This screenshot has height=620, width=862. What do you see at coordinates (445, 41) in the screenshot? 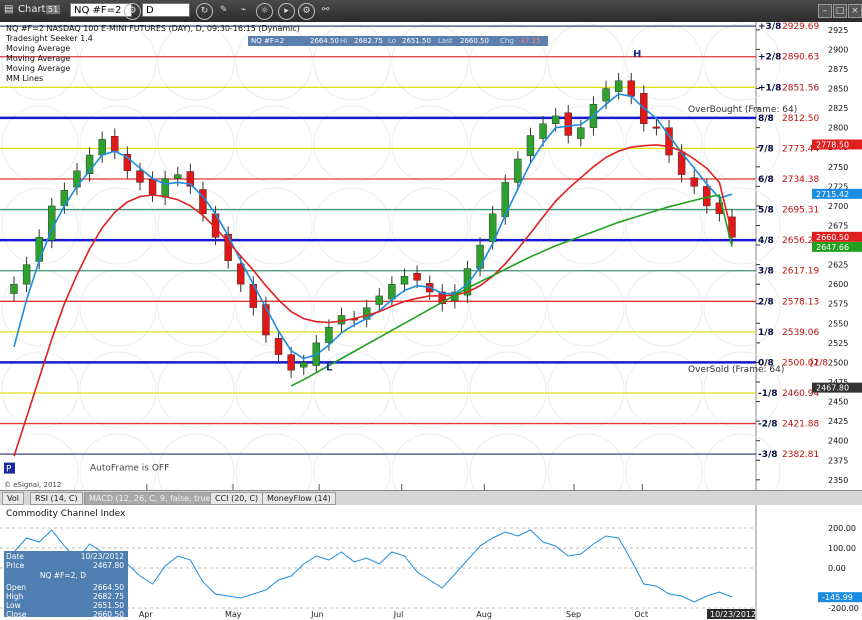
I see `quote-last-label: Last` at bounding box center [445, 41].